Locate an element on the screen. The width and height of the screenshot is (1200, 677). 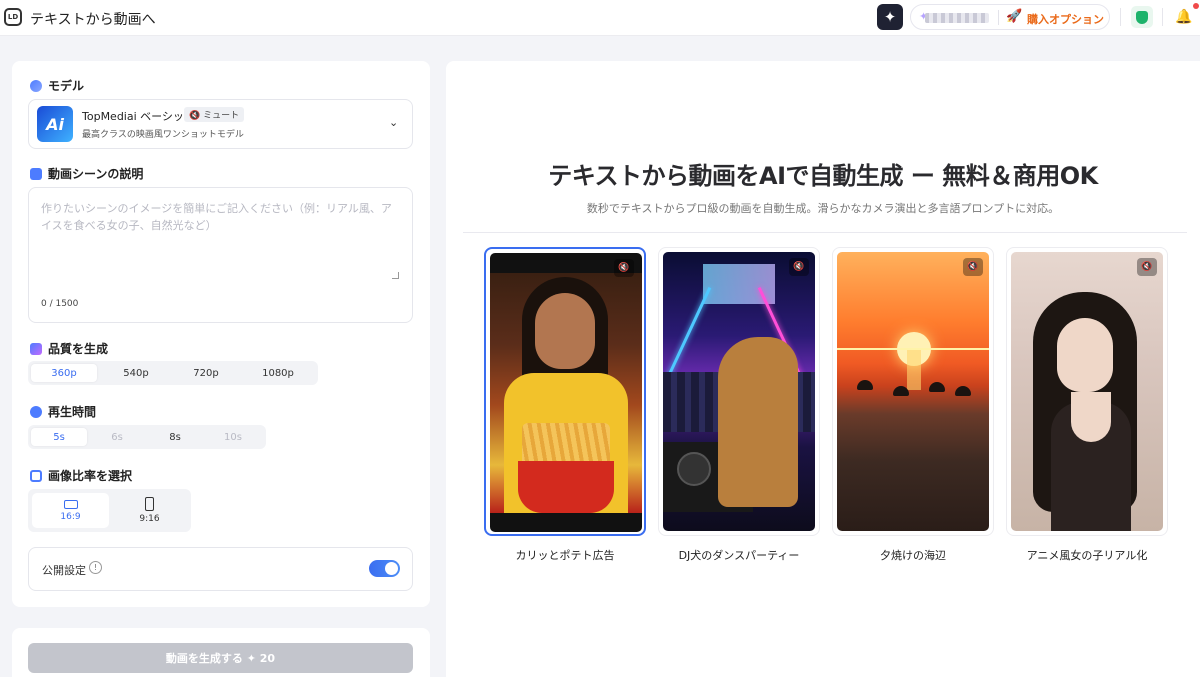
sample-caption: DJ犬のダンスパーティー is located at coordinates (739, 555).